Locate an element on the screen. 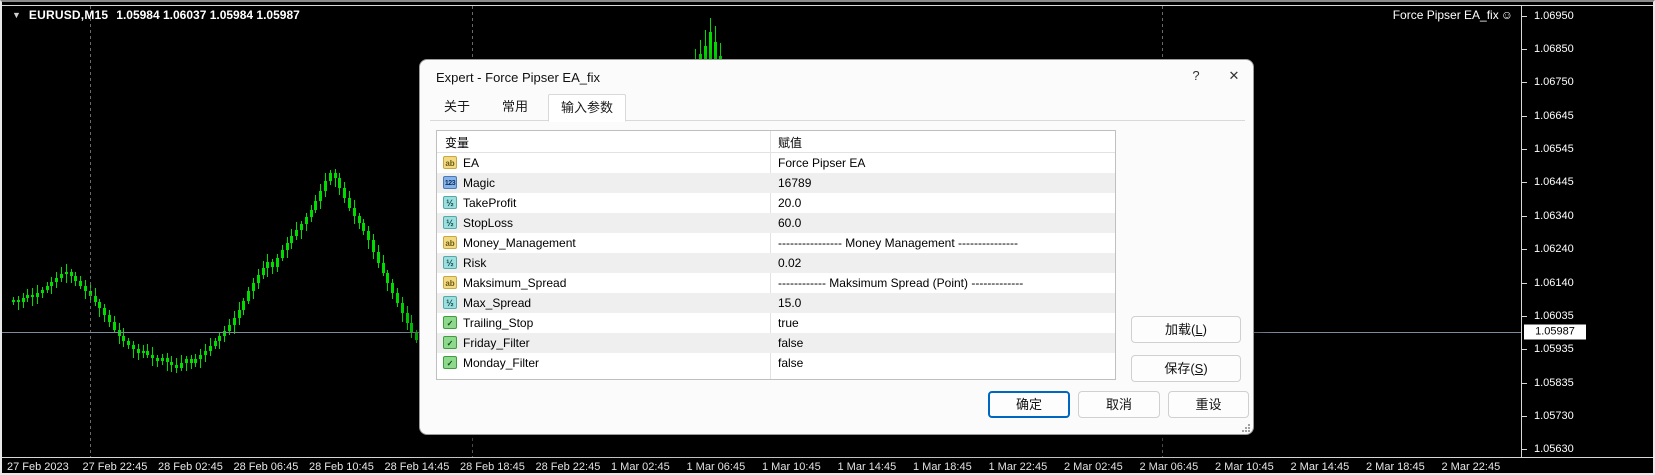  price-label: 1.06035 is located at coordinates (1554, 316).